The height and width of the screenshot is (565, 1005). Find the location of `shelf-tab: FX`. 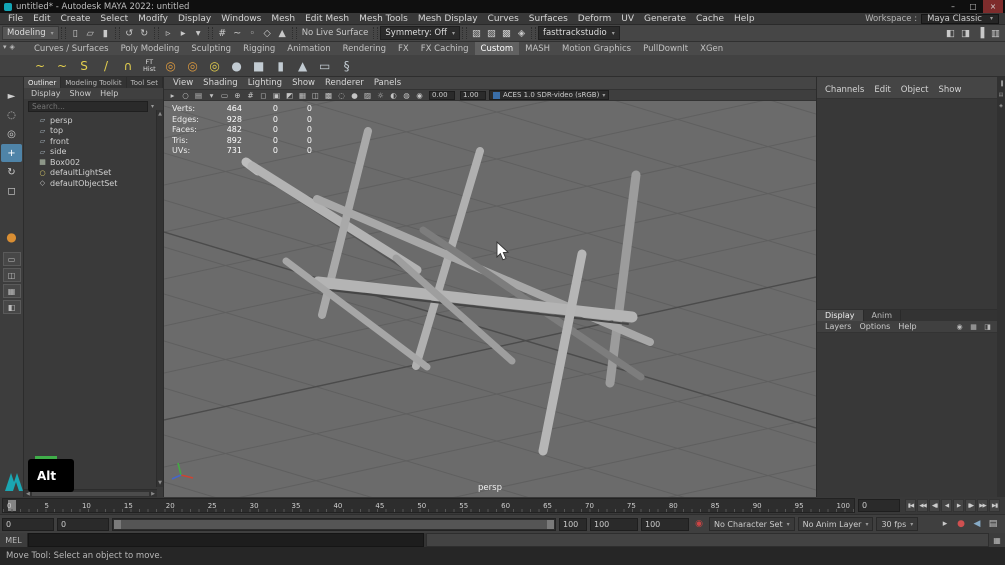

shelf-tab: FX is located at coordinates (403, 48).